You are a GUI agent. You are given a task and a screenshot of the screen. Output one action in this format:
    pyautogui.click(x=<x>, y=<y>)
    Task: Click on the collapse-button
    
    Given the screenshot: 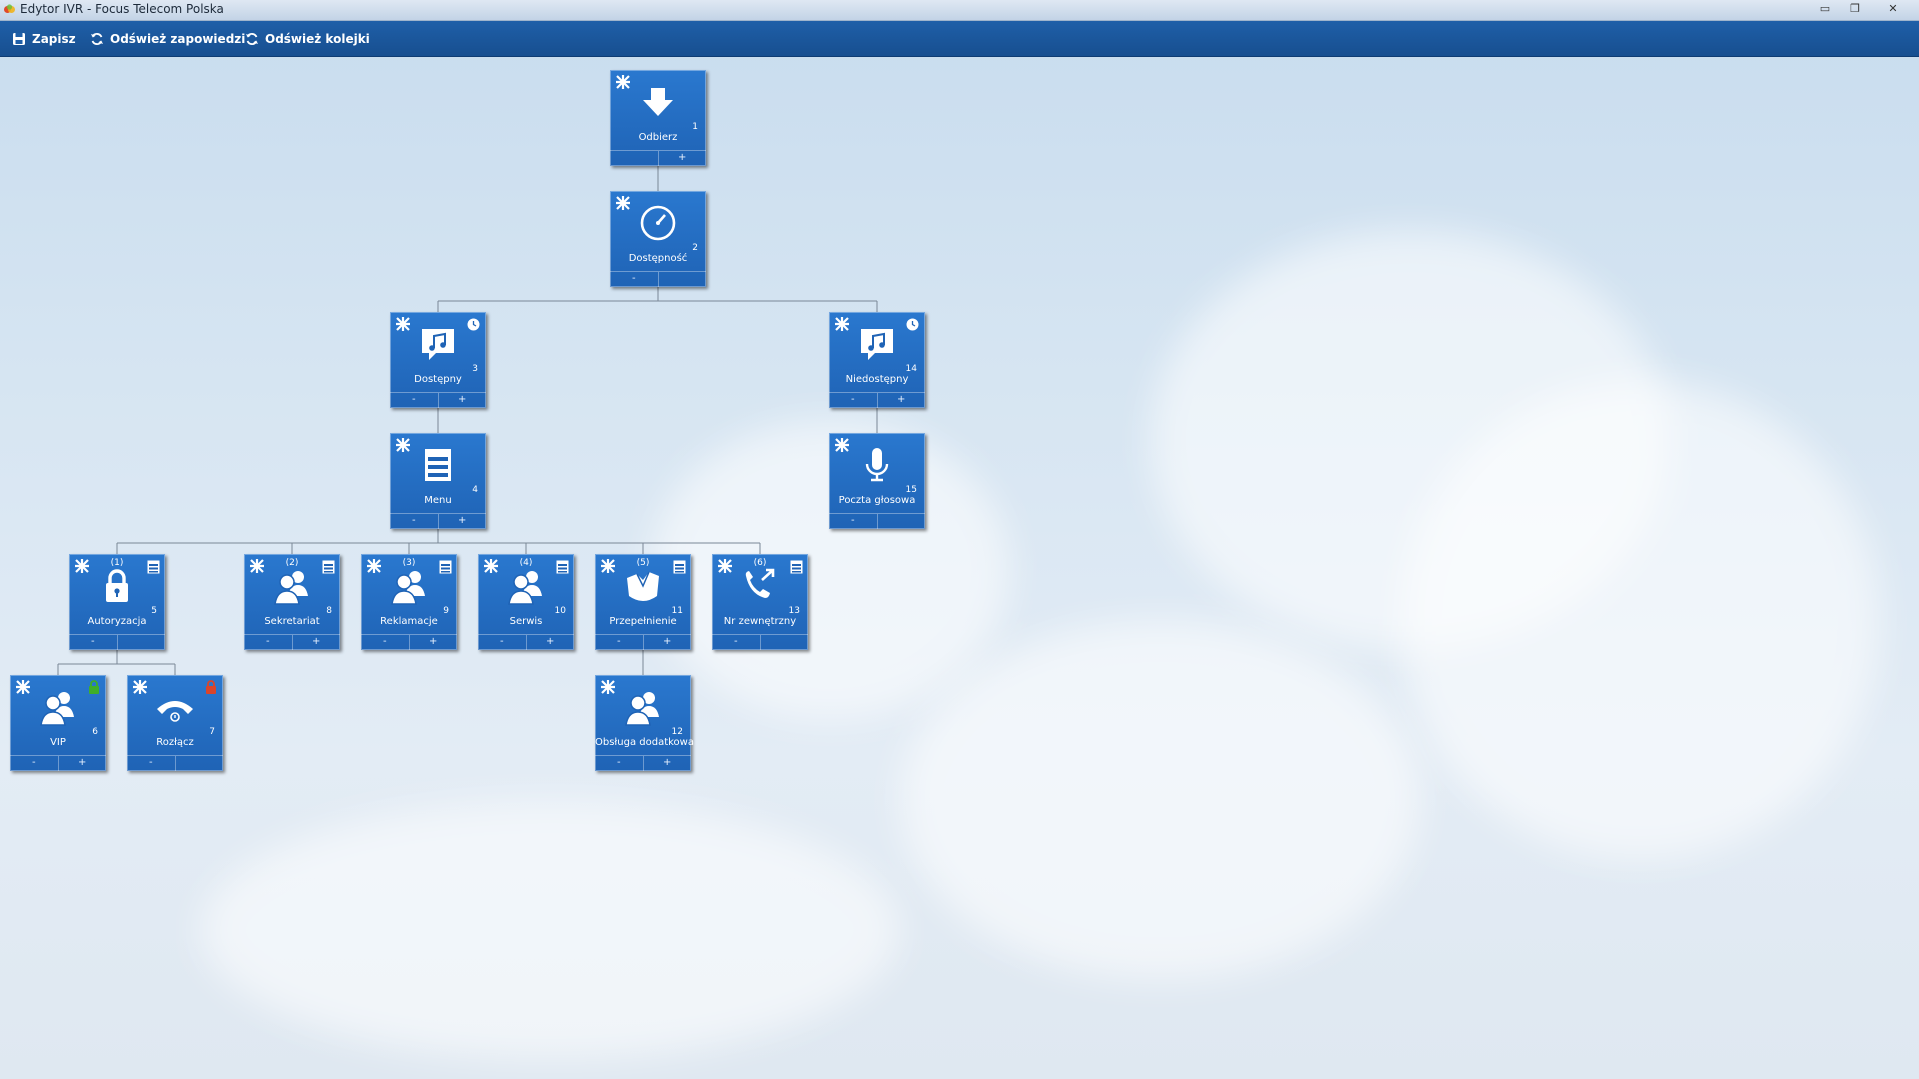 What is the action you would take?
    pyautogui.click(x=634, y=158)
    